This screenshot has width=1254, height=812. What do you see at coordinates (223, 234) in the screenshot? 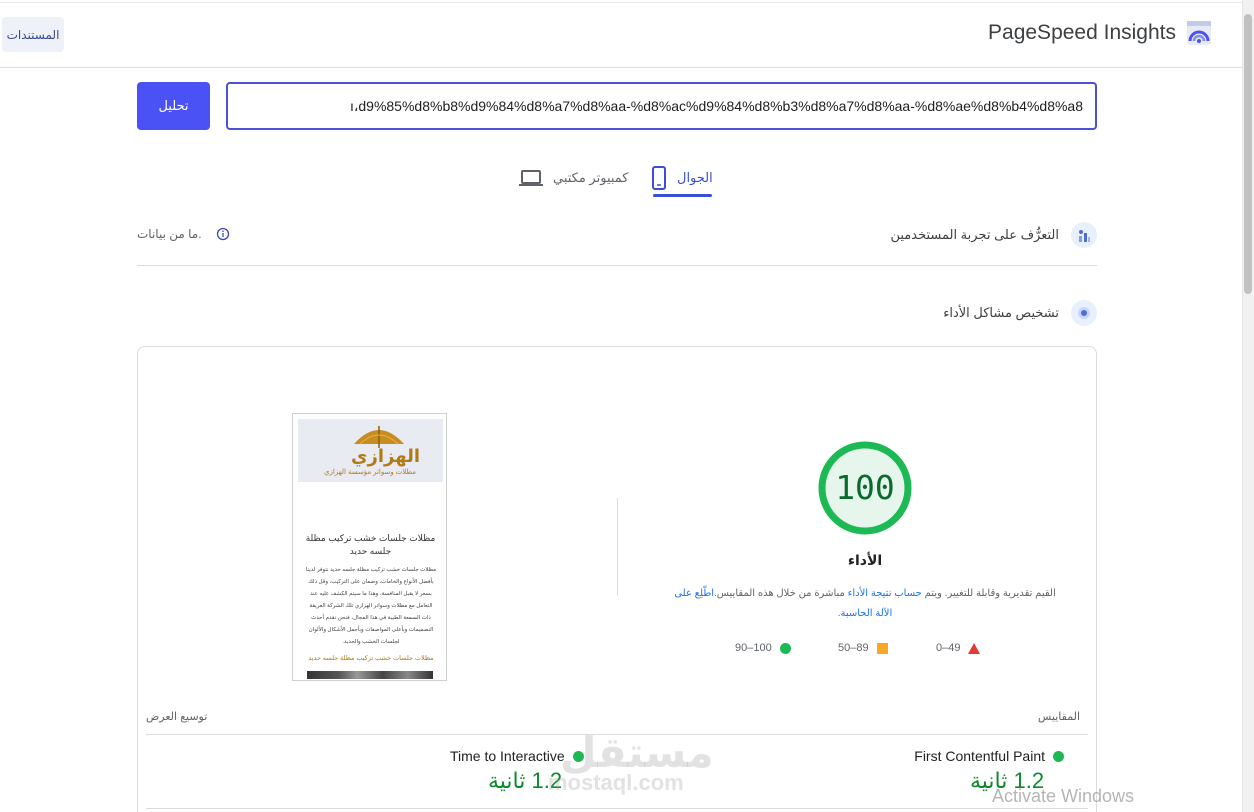
I see `info-icon` at bounding box center [223, 234].